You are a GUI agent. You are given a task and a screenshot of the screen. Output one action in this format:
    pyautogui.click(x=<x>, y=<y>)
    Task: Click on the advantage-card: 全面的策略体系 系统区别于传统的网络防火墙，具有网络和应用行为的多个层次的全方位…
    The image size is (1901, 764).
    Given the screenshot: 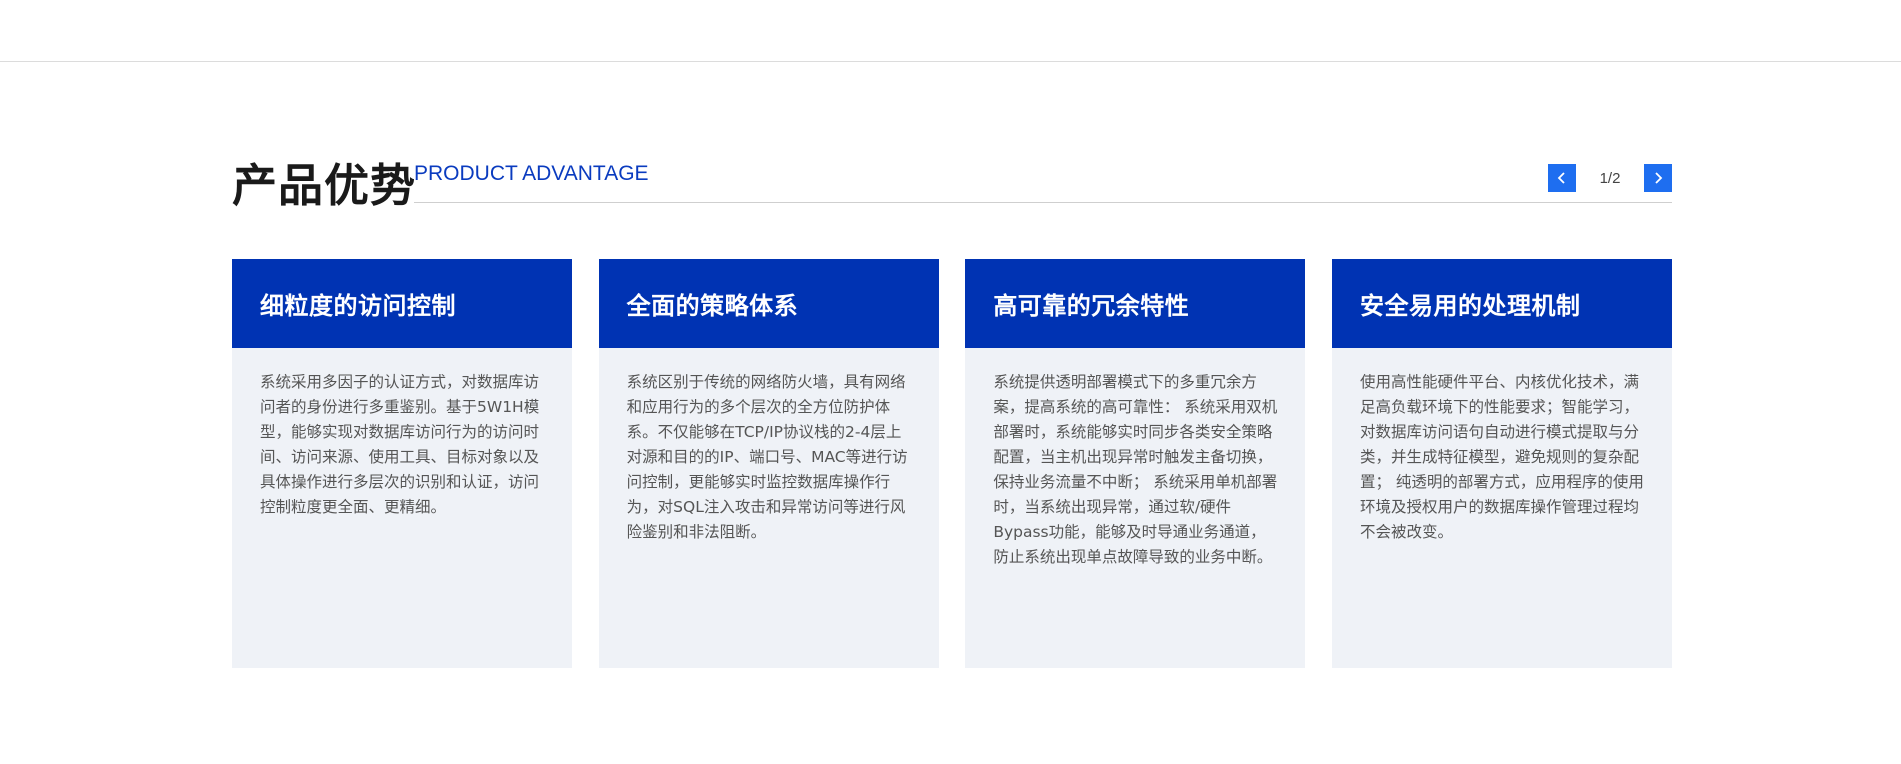 What is the action you would take?
    pyautogui.click(x=768, y=463)
    